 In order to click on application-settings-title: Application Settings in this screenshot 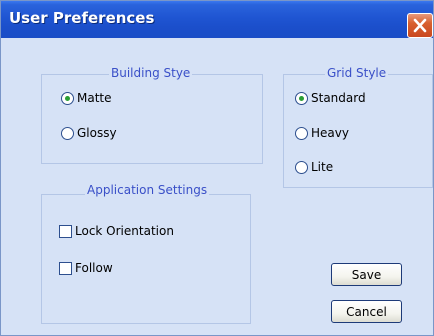, I will do `click(147, 190)`.